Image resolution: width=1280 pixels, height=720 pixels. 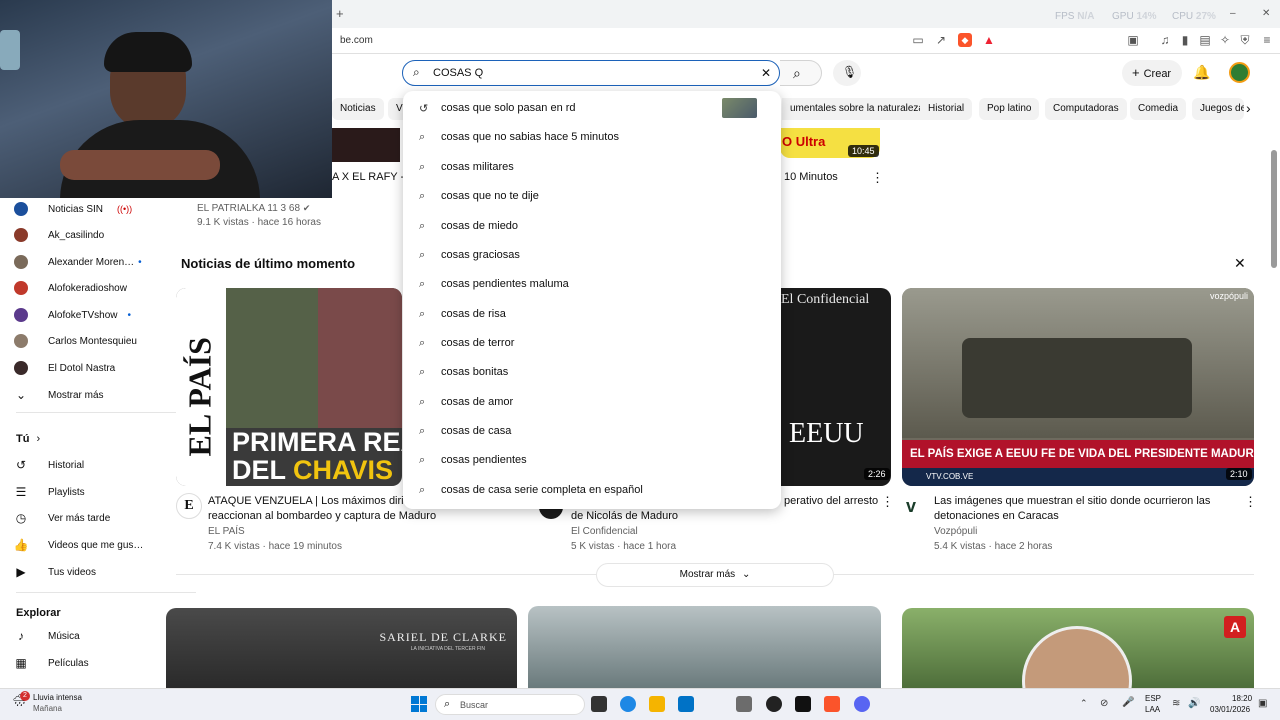 I want to click on chip-computadoras: Computadoras, so click(x=1086, y=109).